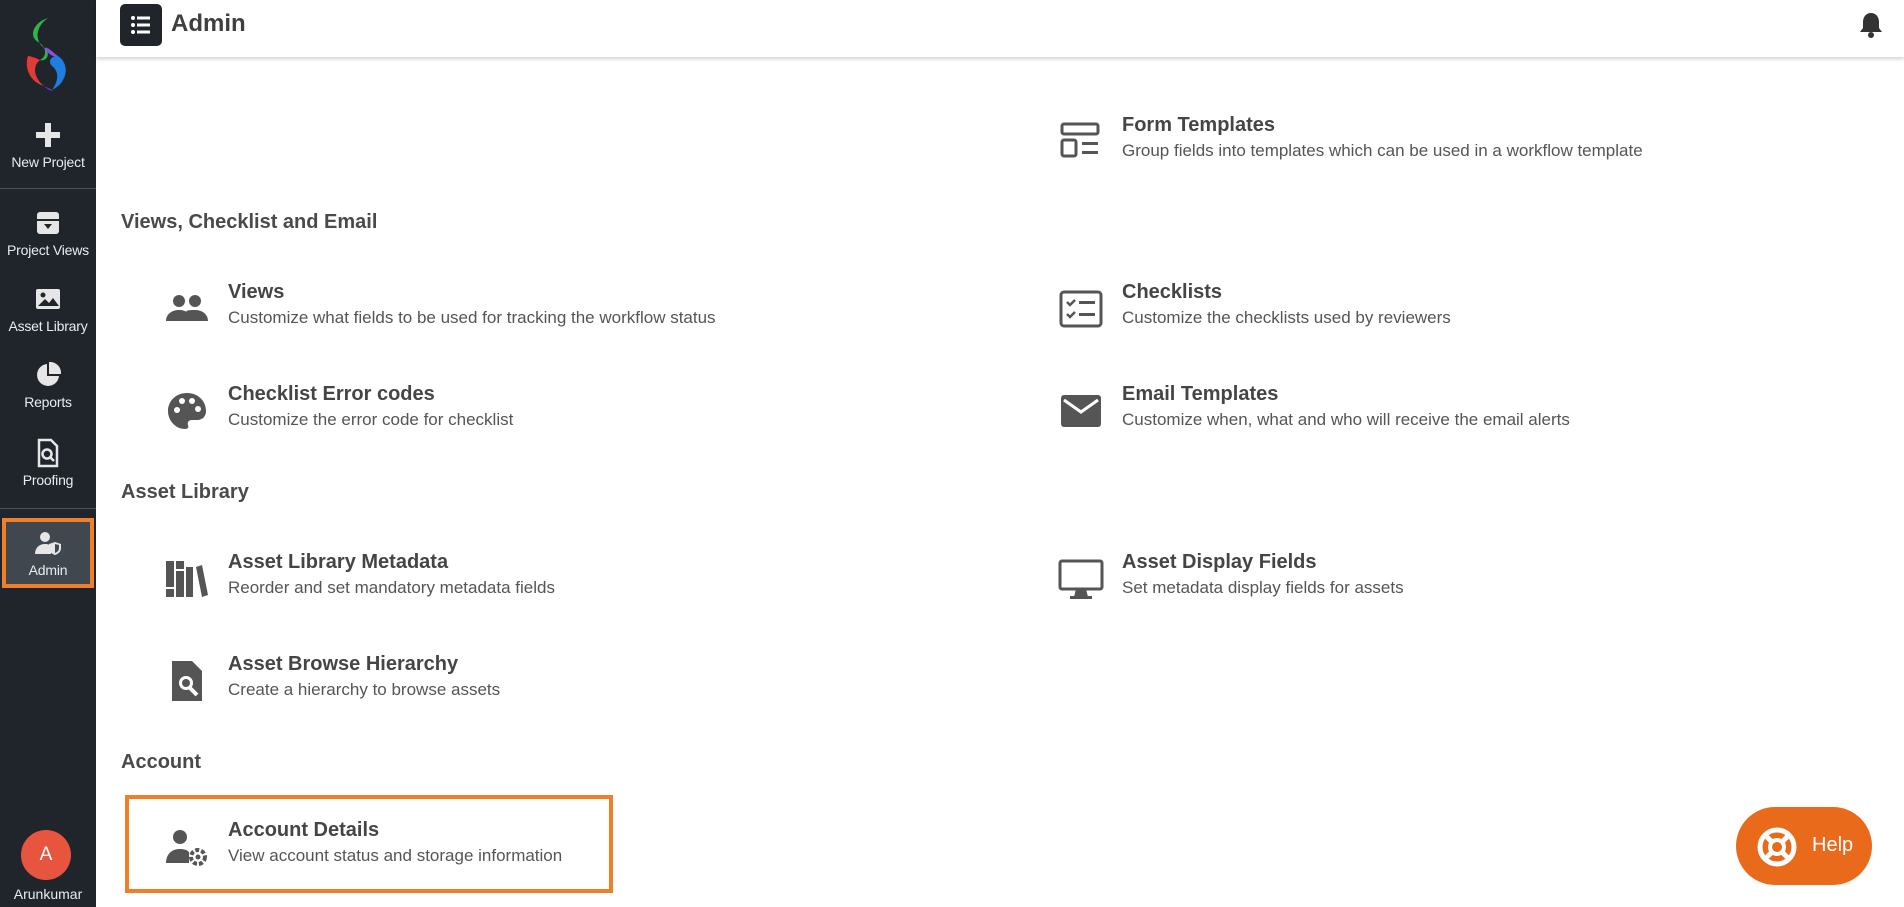 The width and height of the screenshot is (1904, 907). Describe the element at coordinates (256, 292) in the screenshot. I see `card-title: Views` at that location.